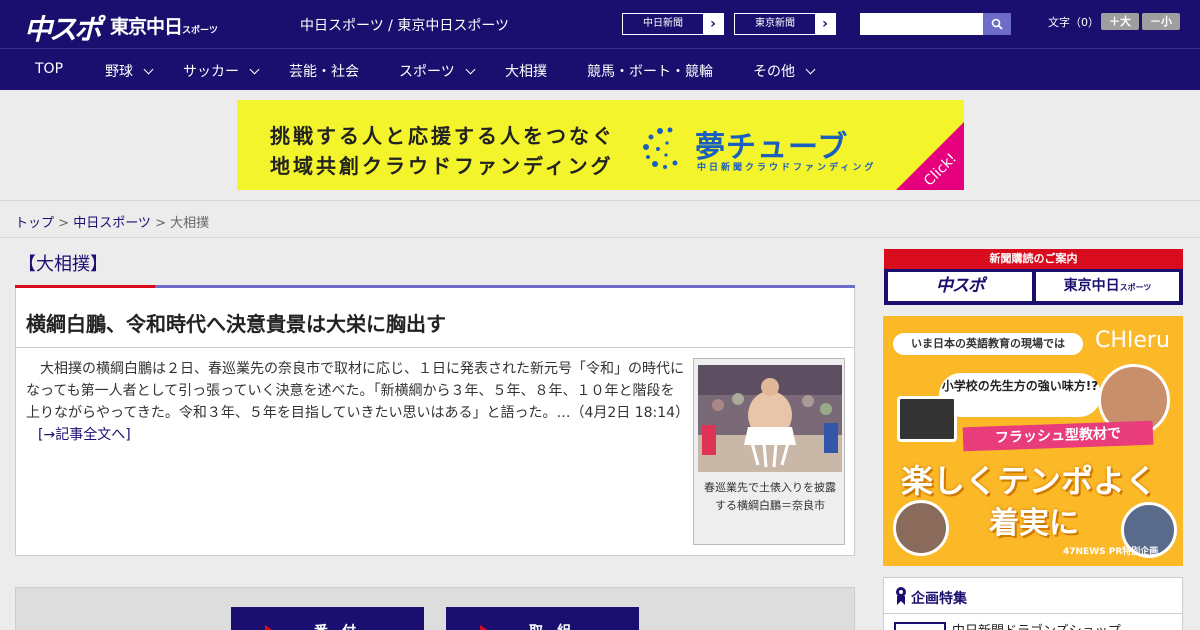  What do you see at coordinates (442, 166) in the screenshot?
I see `banner-line-2: 地域共創クラウドファンディング` at bounding box center [442, 166].